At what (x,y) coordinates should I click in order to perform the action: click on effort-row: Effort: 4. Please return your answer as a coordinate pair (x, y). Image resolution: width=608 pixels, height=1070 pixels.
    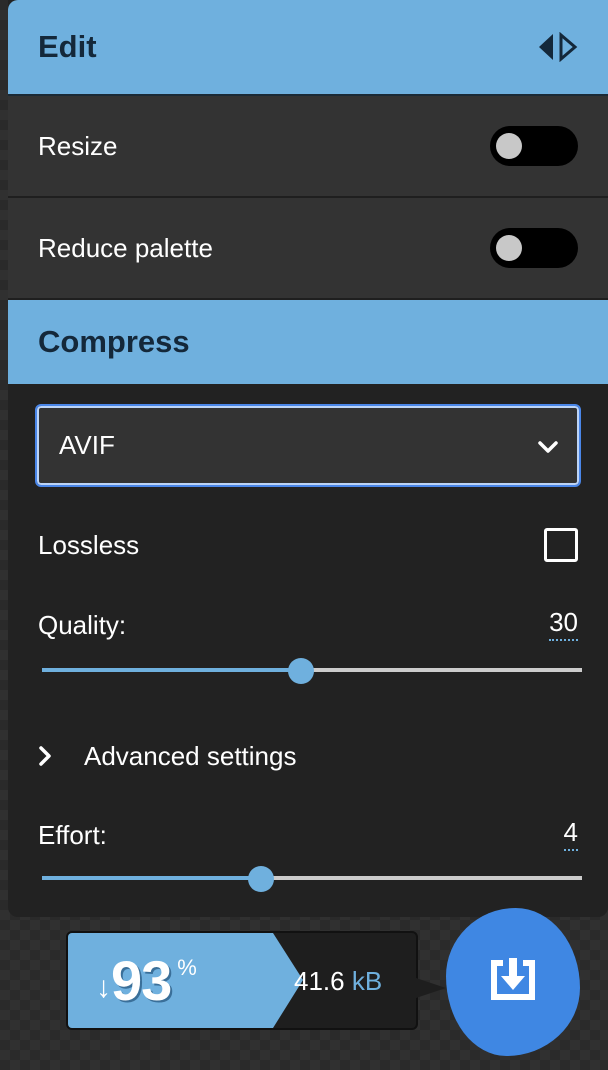
    Looking at the image, I should click on (308, 831).